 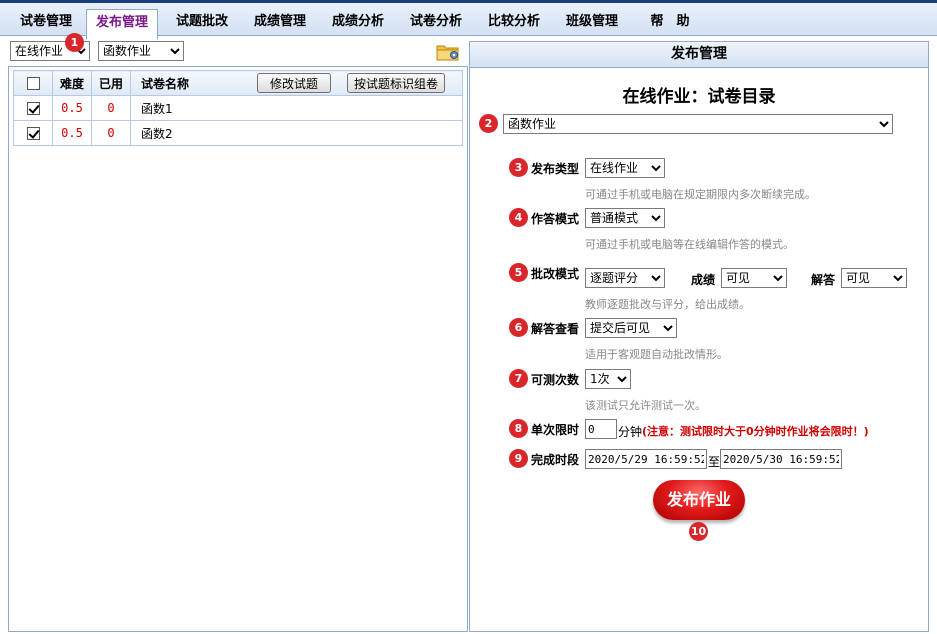 I want to click on badge-2: 2, so click(x=488, y=123).